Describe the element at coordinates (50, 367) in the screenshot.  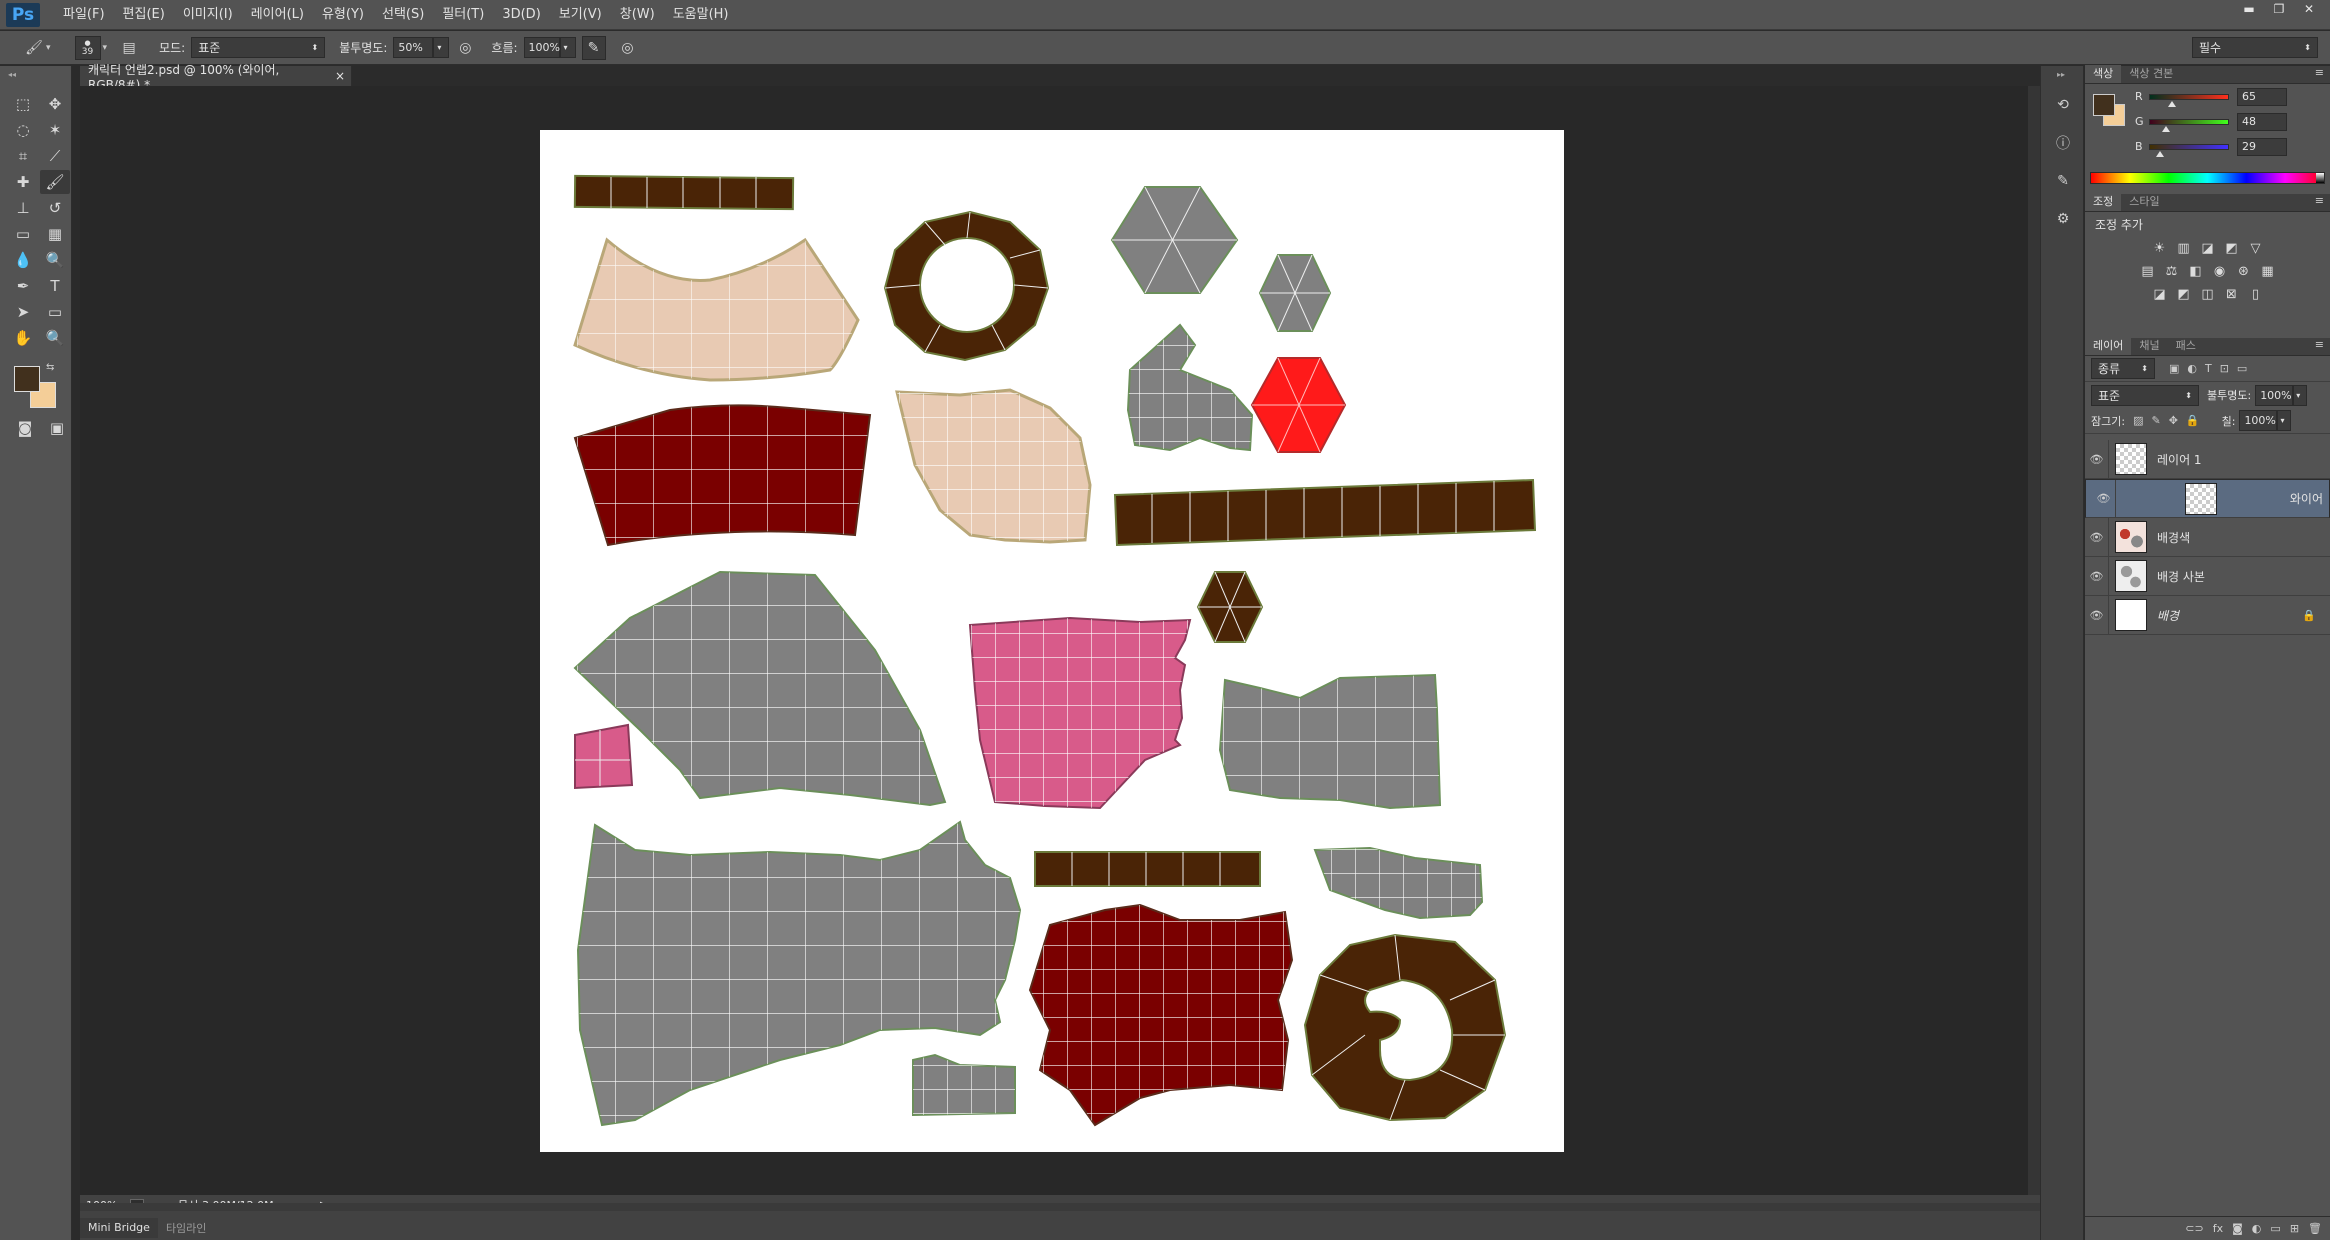
I see `swap-colors-icon: ⇆` at that location.